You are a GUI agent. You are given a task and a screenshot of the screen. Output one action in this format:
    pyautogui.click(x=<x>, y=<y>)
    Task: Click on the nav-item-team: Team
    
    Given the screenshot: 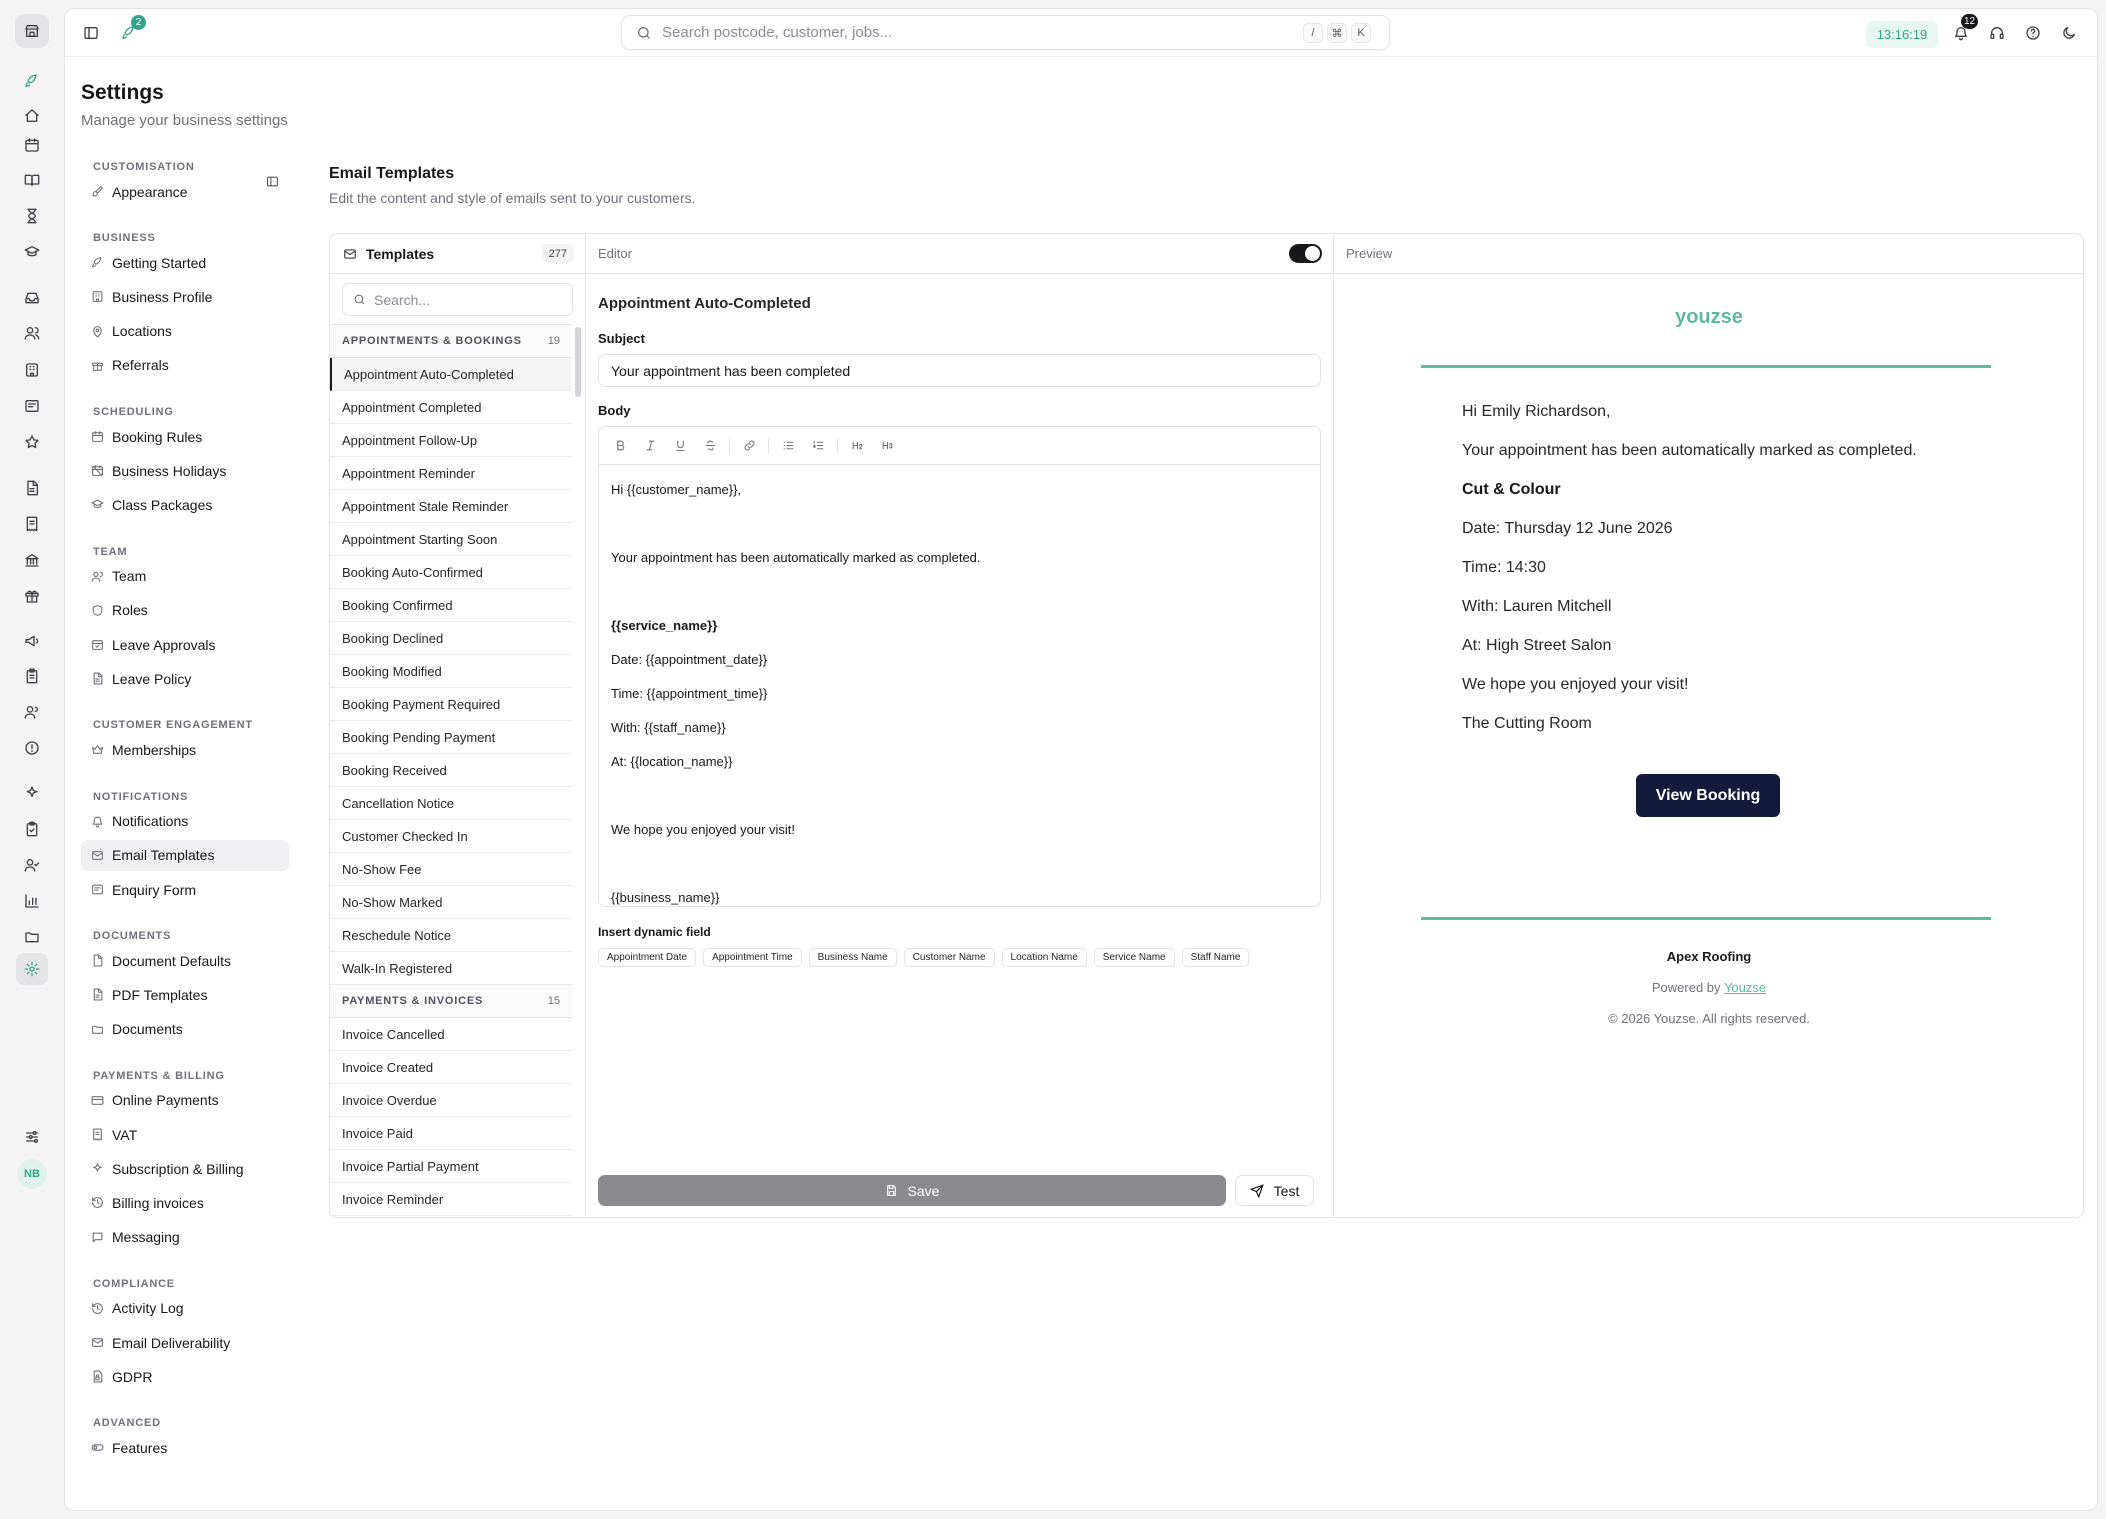 What is the action you would take?
    pyautogui.click(x=185, y=576)
    